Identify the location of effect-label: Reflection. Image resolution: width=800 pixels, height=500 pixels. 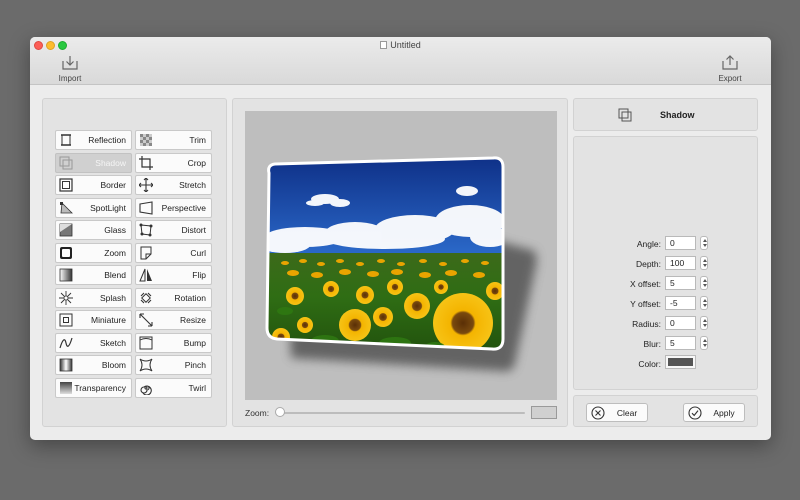
(107, 140).